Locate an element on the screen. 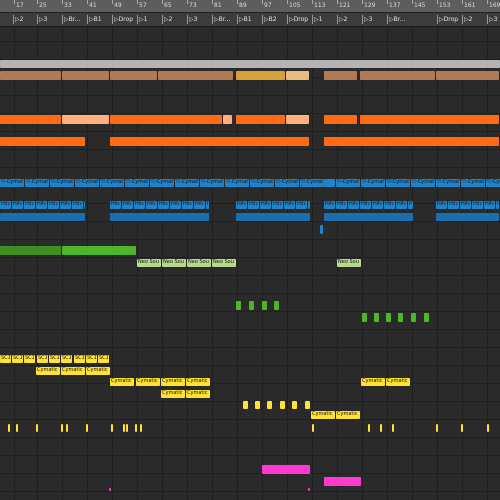 This screenshot has height=500, width=500. pink-clip is located at coordinates (342, 481).